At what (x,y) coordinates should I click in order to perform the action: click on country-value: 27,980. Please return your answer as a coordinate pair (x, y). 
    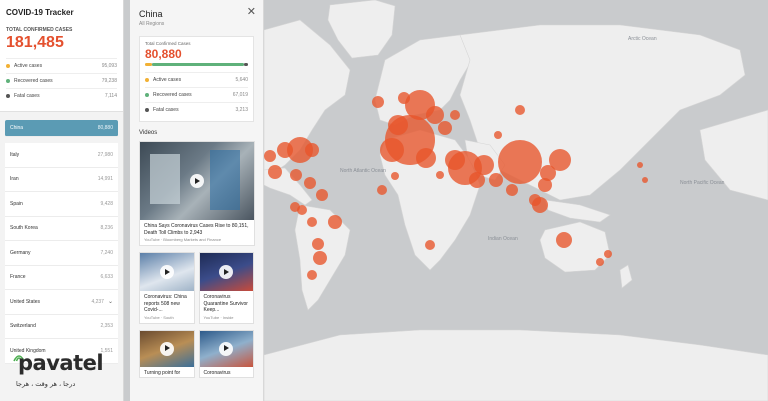
    Looking at the image, I should click on (105, 154).